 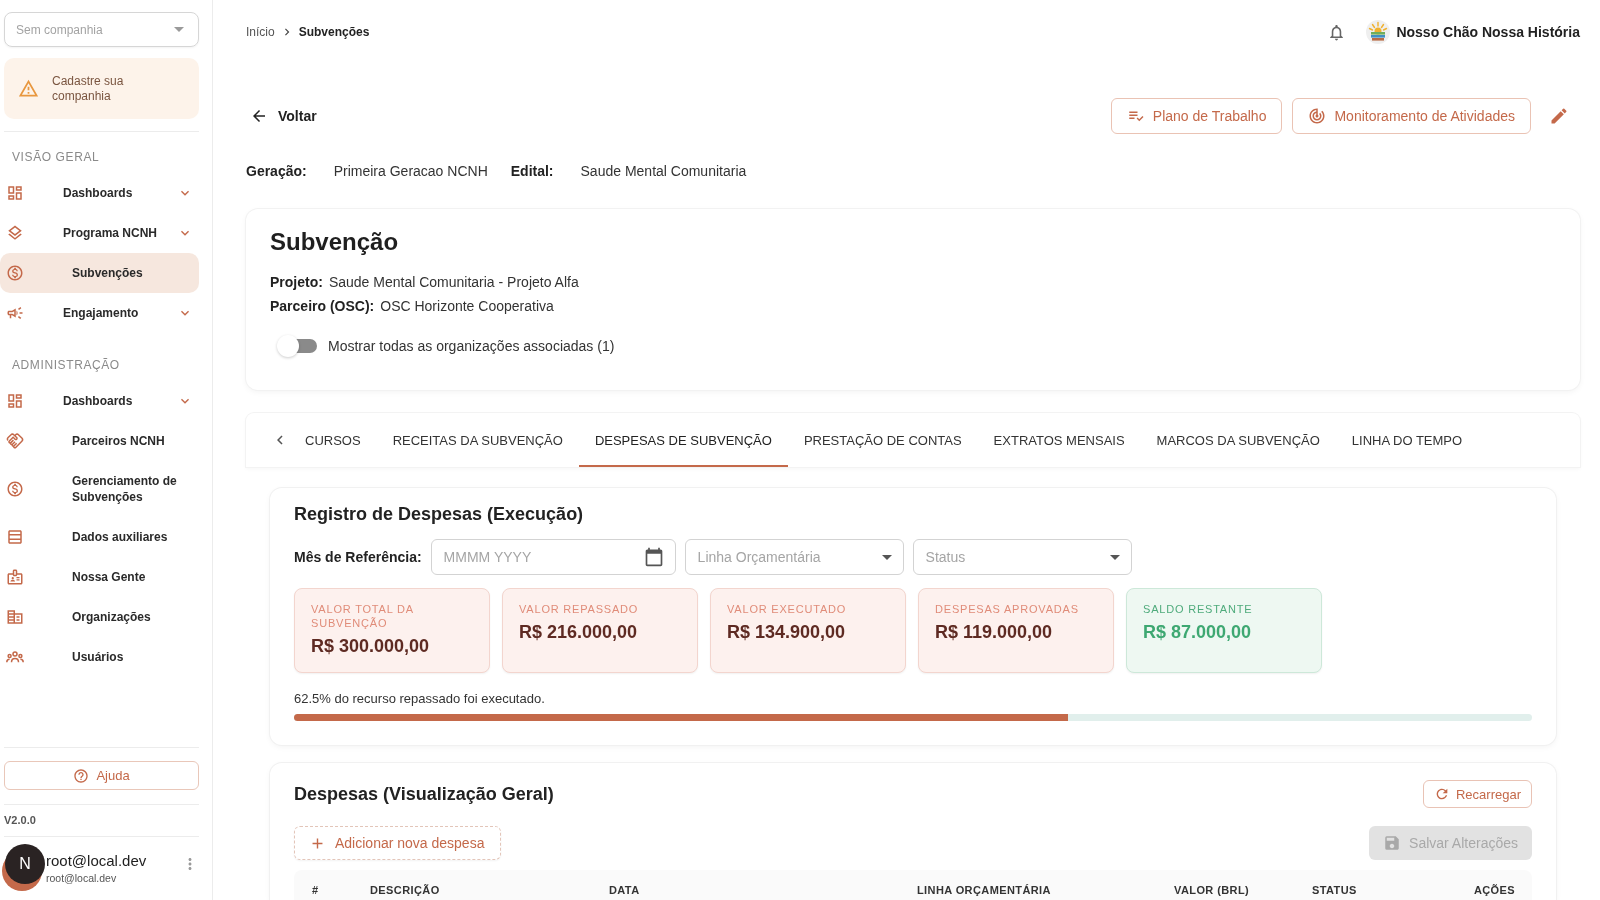 I want to click on work-plan-button: Plano de Trabalho, so click(x=1196, y=116).